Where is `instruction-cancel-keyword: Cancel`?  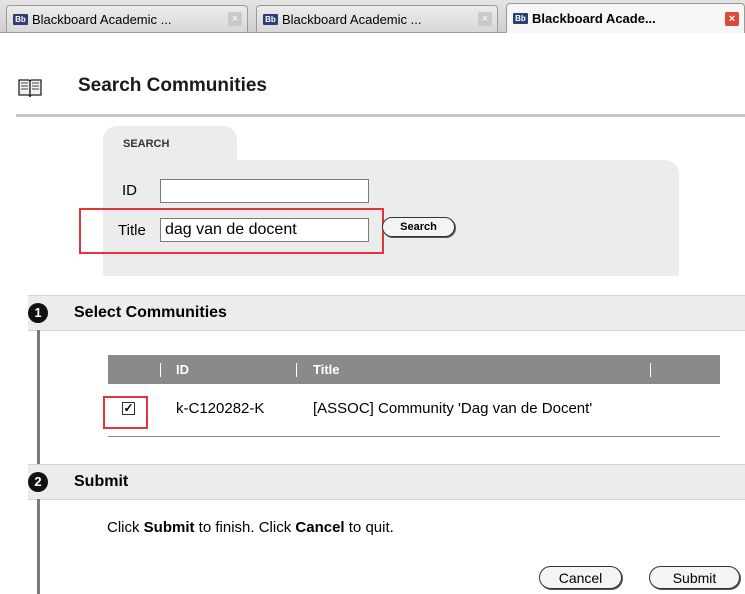
instruction-cancel-keyword: Cancel is located at coordinates (320, 527).